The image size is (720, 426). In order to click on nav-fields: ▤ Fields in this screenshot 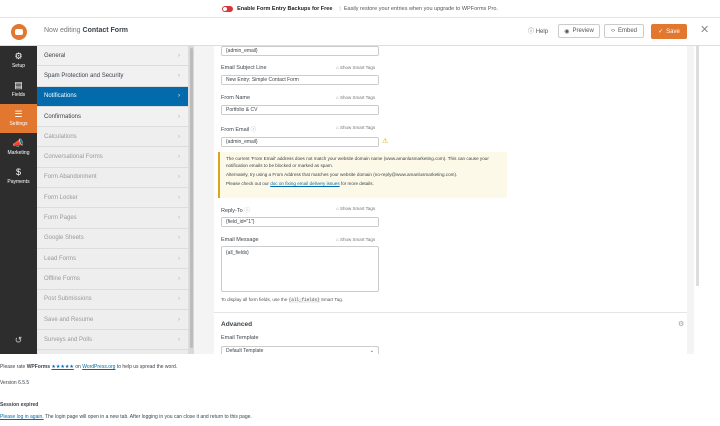, I will do `click(18, 89)`.